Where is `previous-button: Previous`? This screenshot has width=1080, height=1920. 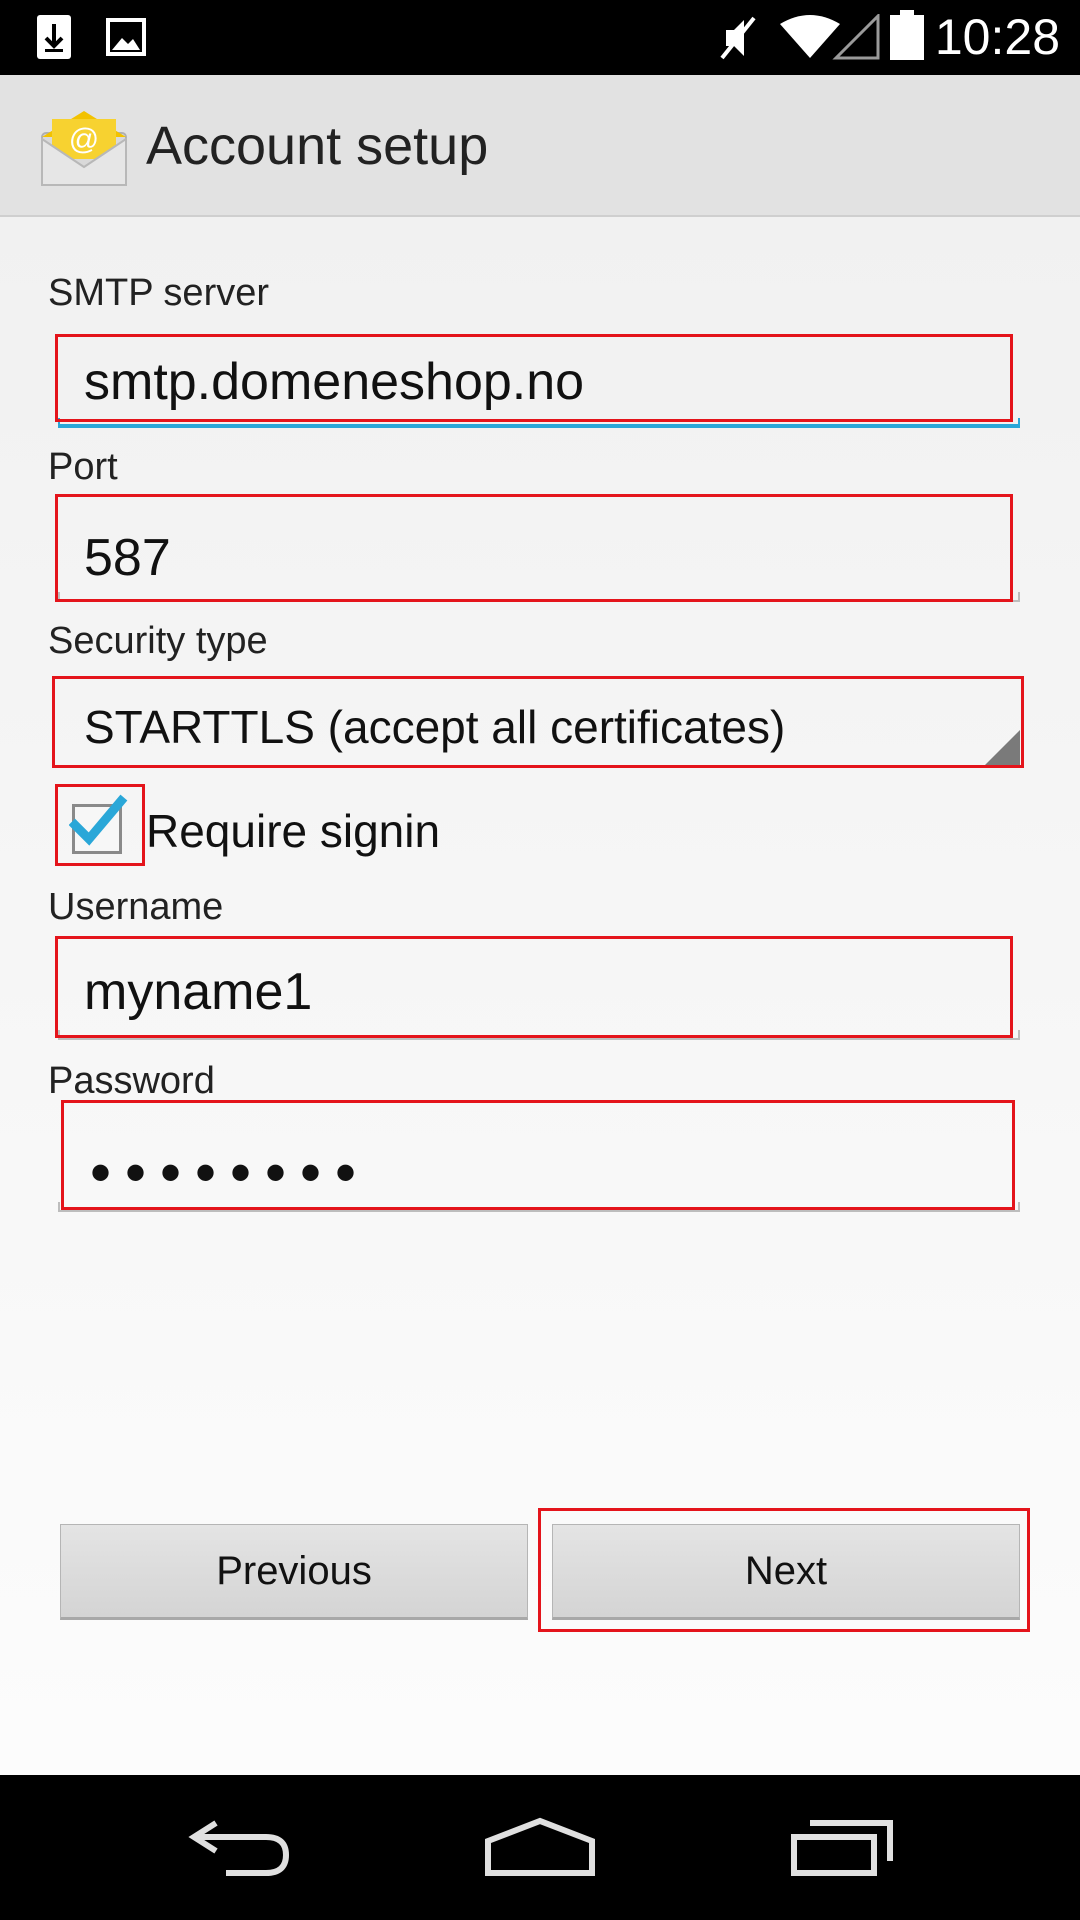
previous-button: Previous is located at coordinates (294, 1572).